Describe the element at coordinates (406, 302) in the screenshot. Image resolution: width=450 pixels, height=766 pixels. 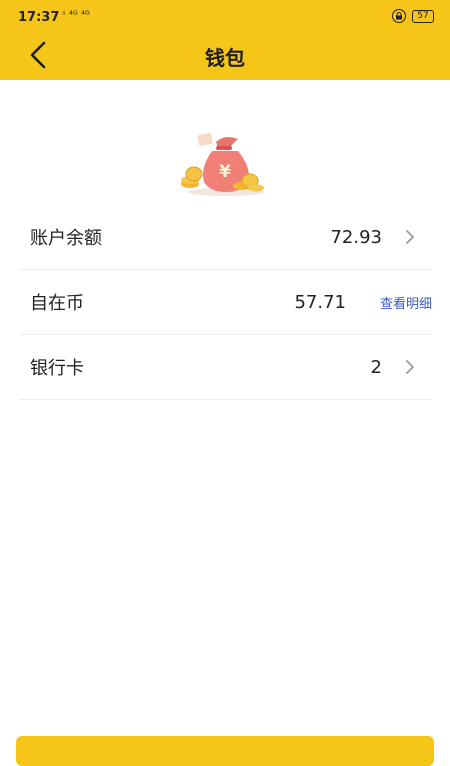
I see `view-details-link: 查看明细` at that location.